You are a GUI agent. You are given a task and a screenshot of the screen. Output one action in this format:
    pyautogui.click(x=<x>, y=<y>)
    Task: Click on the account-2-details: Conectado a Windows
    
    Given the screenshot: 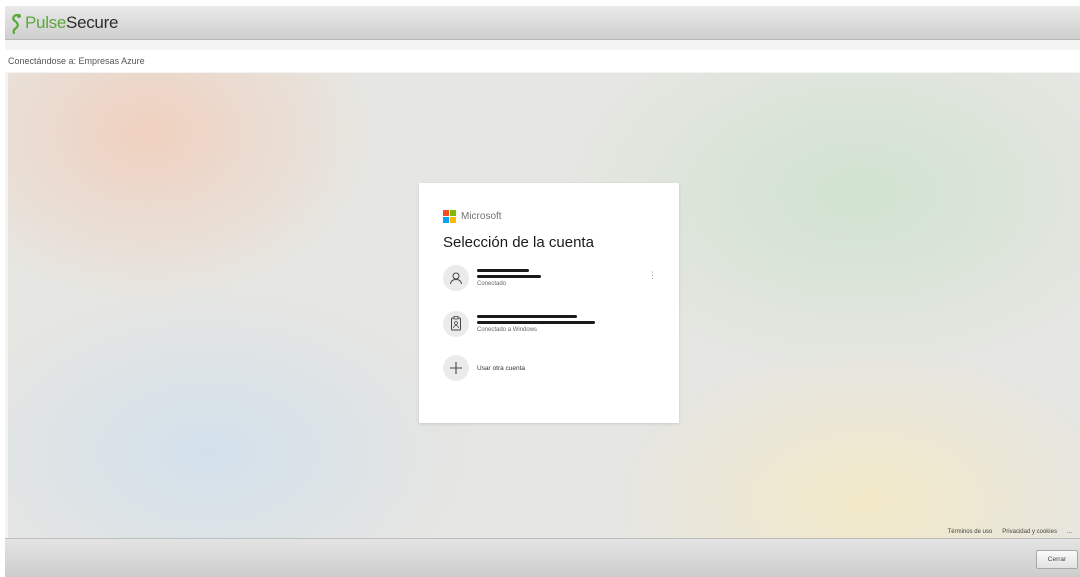 What is the action you would take?
    pyautogui.click(x=536, y=324)
    